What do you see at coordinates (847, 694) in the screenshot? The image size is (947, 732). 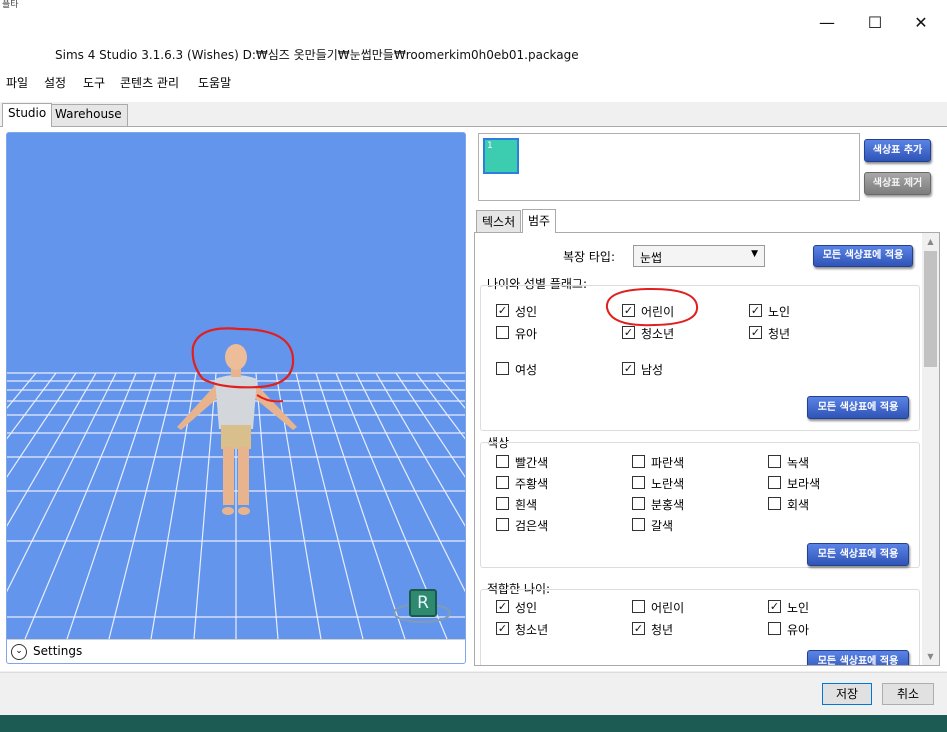 I see `save-button: 저장` at bounding box center [847, 694].